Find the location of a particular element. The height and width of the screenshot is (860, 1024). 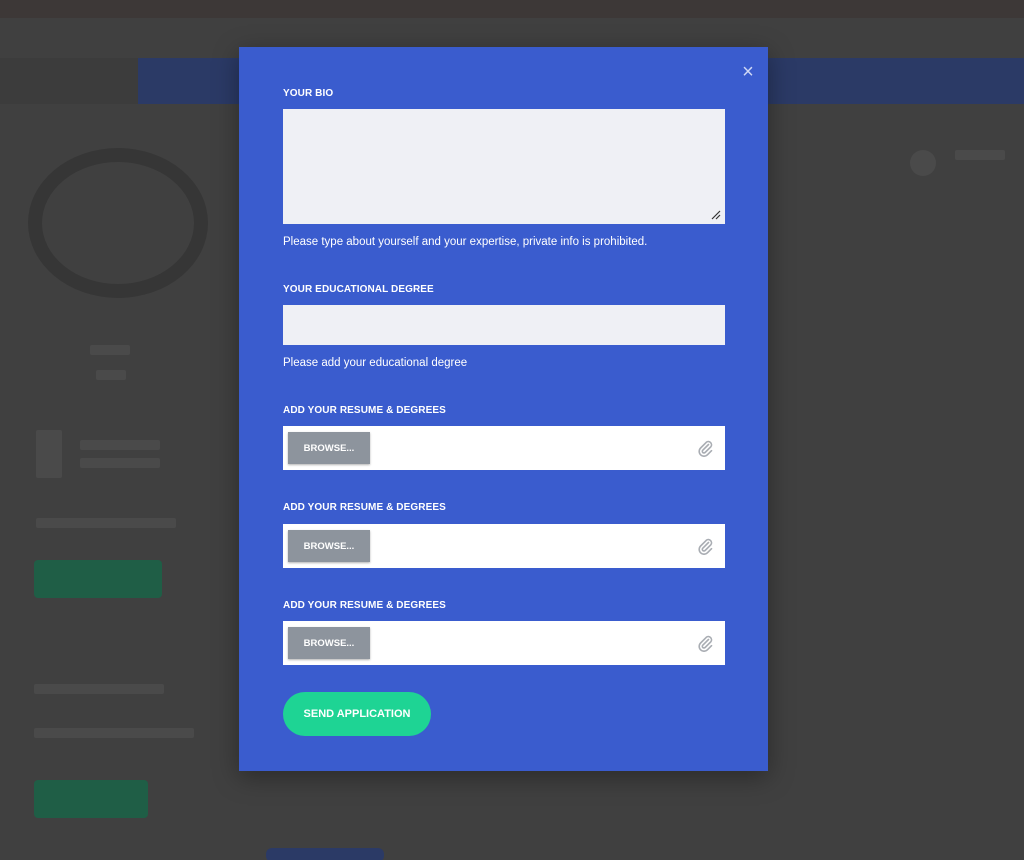

background-topbar is located at coordinates (512, 9).